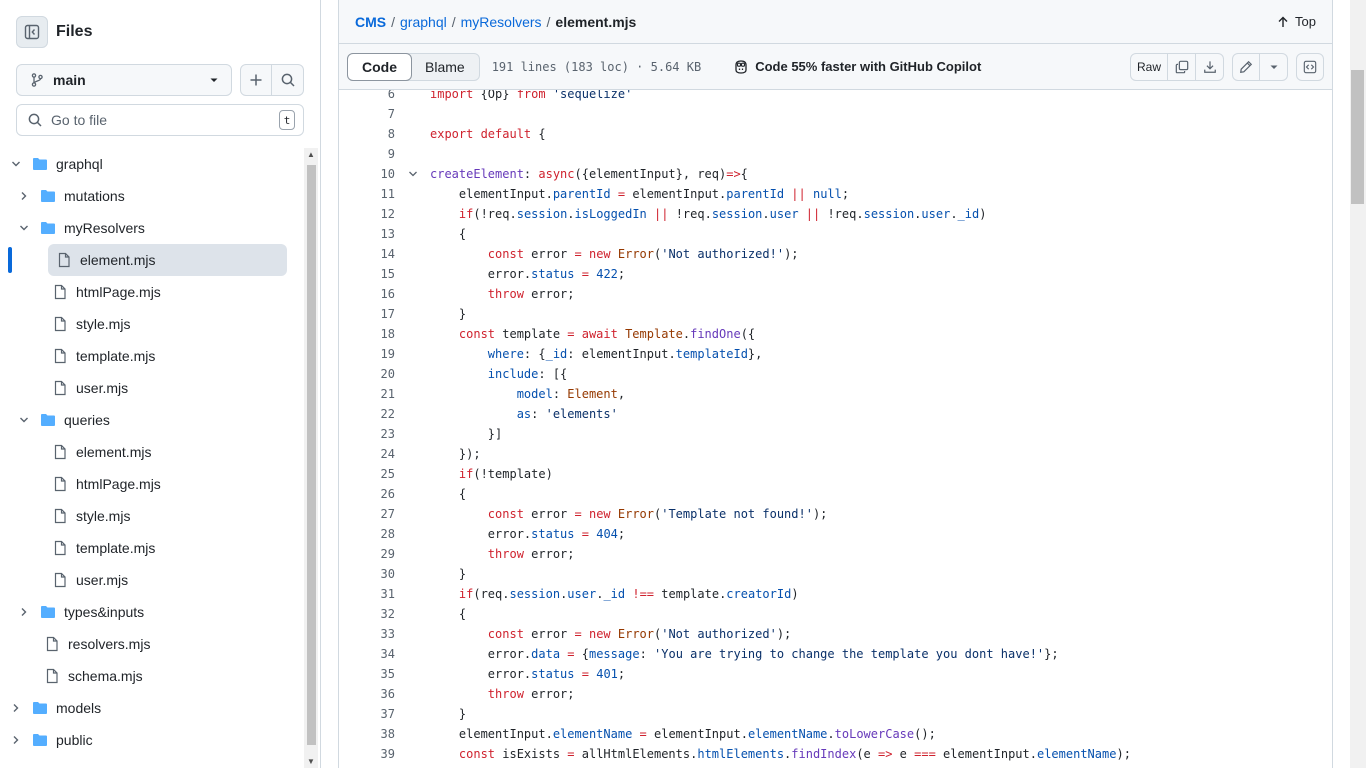 The width and height of the screenshot is (1366, 768). What do you see at coordinates (379, 66) in the screenshot?
I see `tab-code: Code` at bounding box center [379, 66].